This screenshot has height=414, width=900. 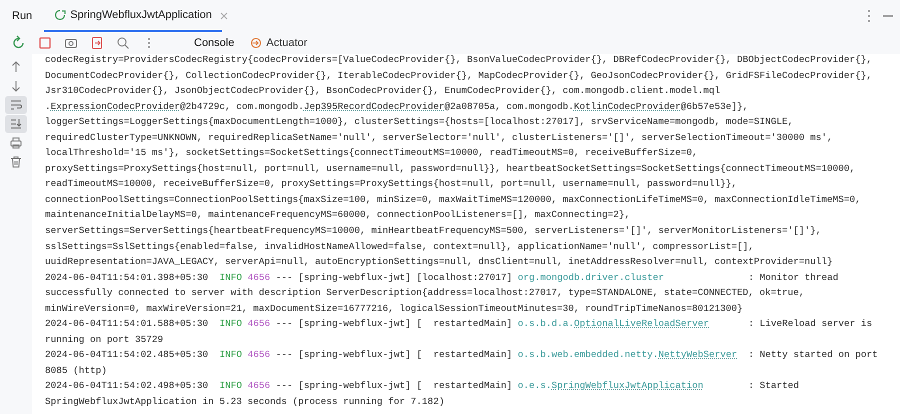 What do you see at coordinates (439, 262) in the screenshot?
I see `console-line: uuidRepresentation=JAVA_LEGACY, serverApi=null, autoEncryptionSettings=null, dnsClient=null, inetAddressResolver=null, contextProvider=null}` at bounding box center [439, 262].